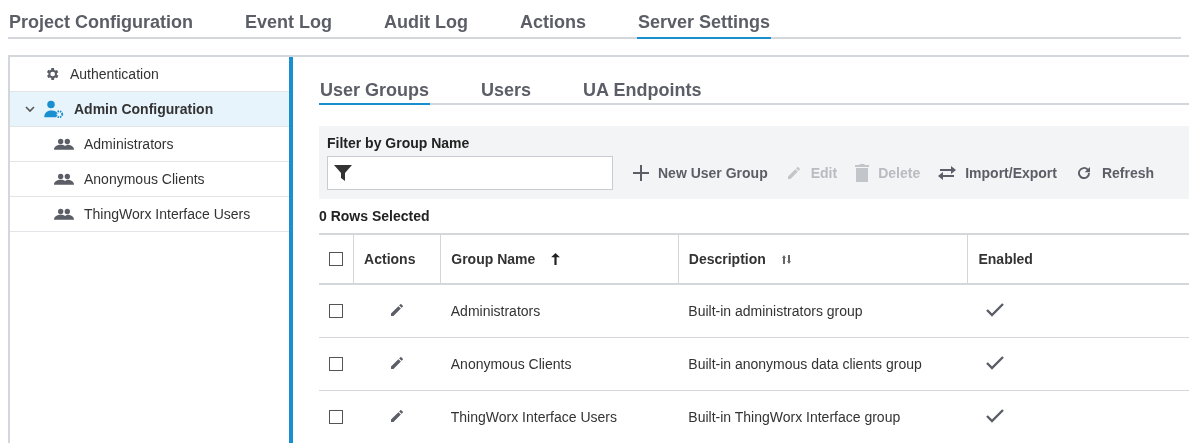  Describe the element at coordinates (775, 311) in the screenshot. I see `table-cell: Built-in administrators group` at that location.